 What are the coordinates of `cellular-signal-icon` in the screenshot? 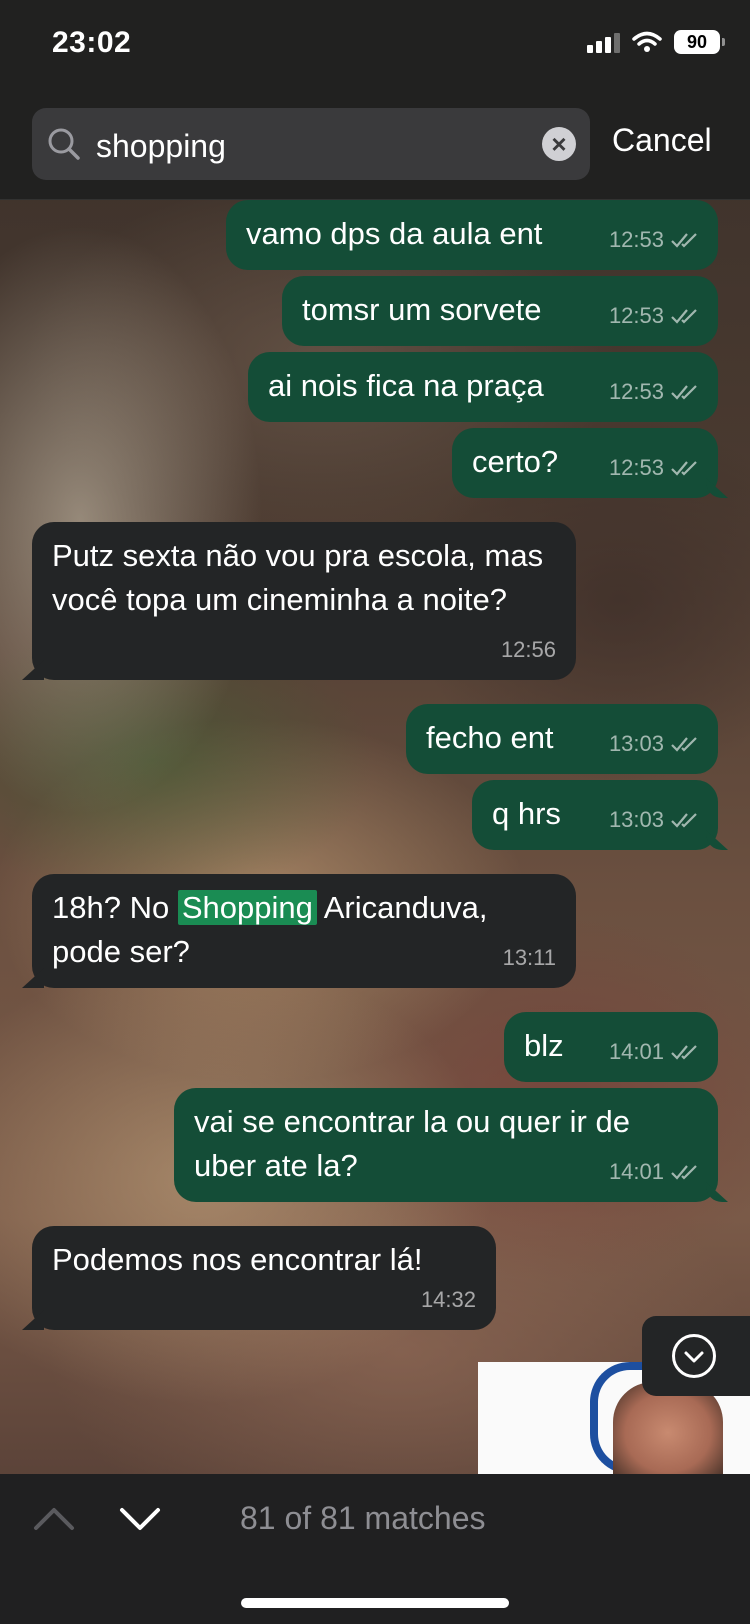 It's located at (603, 42).